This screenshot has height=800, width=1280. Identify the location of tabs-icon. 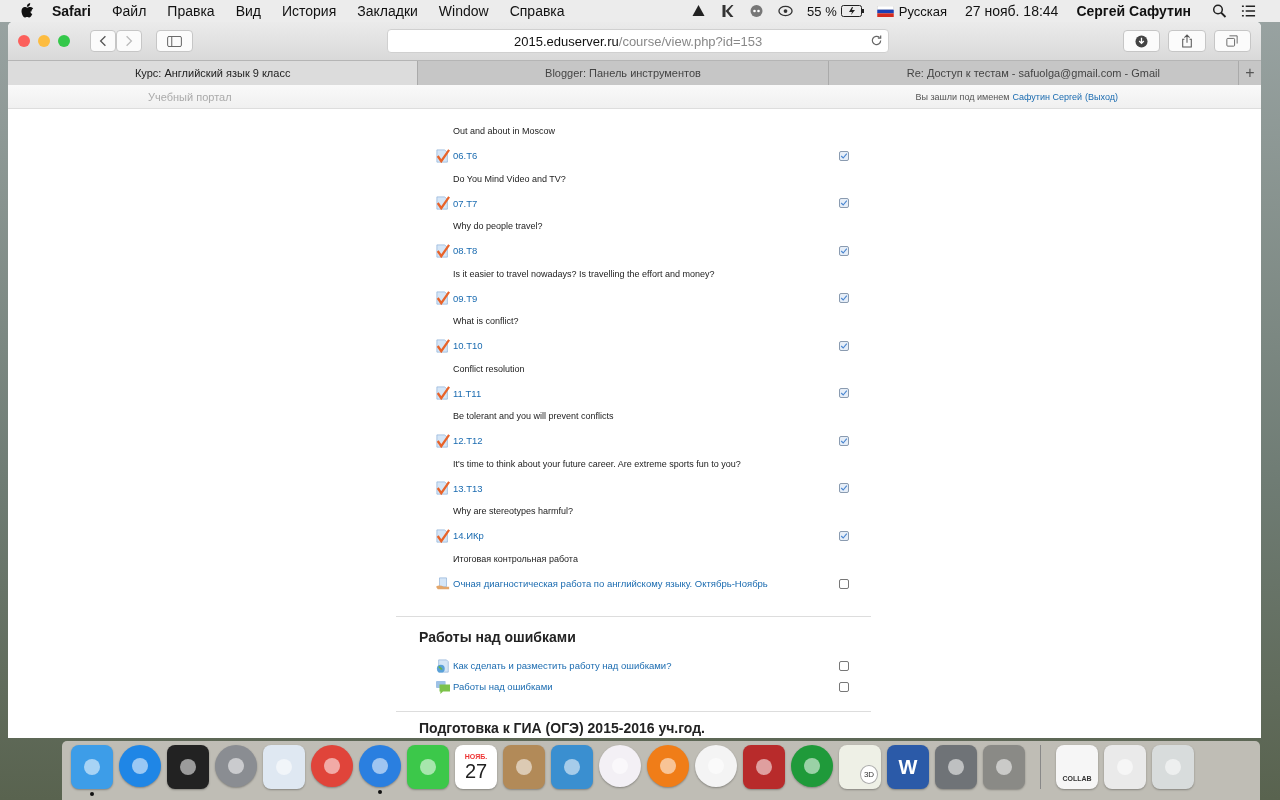
(1232, 41).